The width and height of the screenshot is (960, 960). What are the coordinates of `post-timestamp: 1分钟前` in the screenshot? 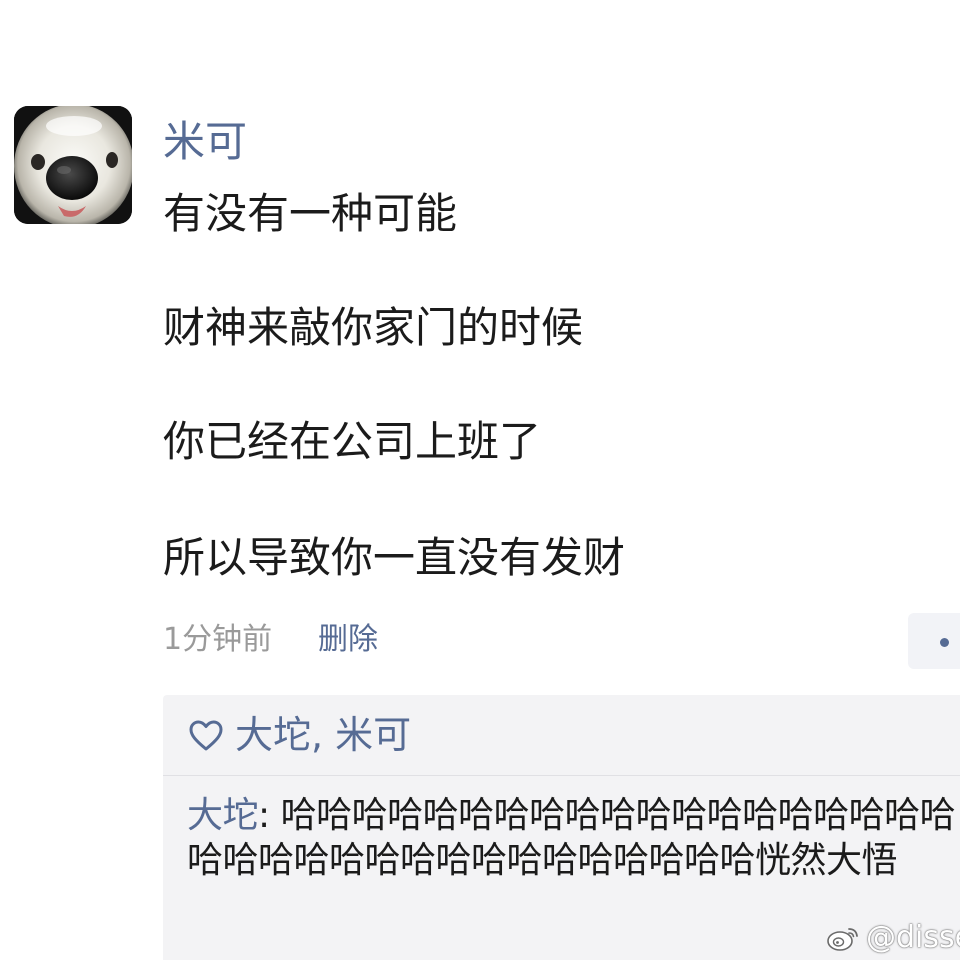 It's located at (218, 639).